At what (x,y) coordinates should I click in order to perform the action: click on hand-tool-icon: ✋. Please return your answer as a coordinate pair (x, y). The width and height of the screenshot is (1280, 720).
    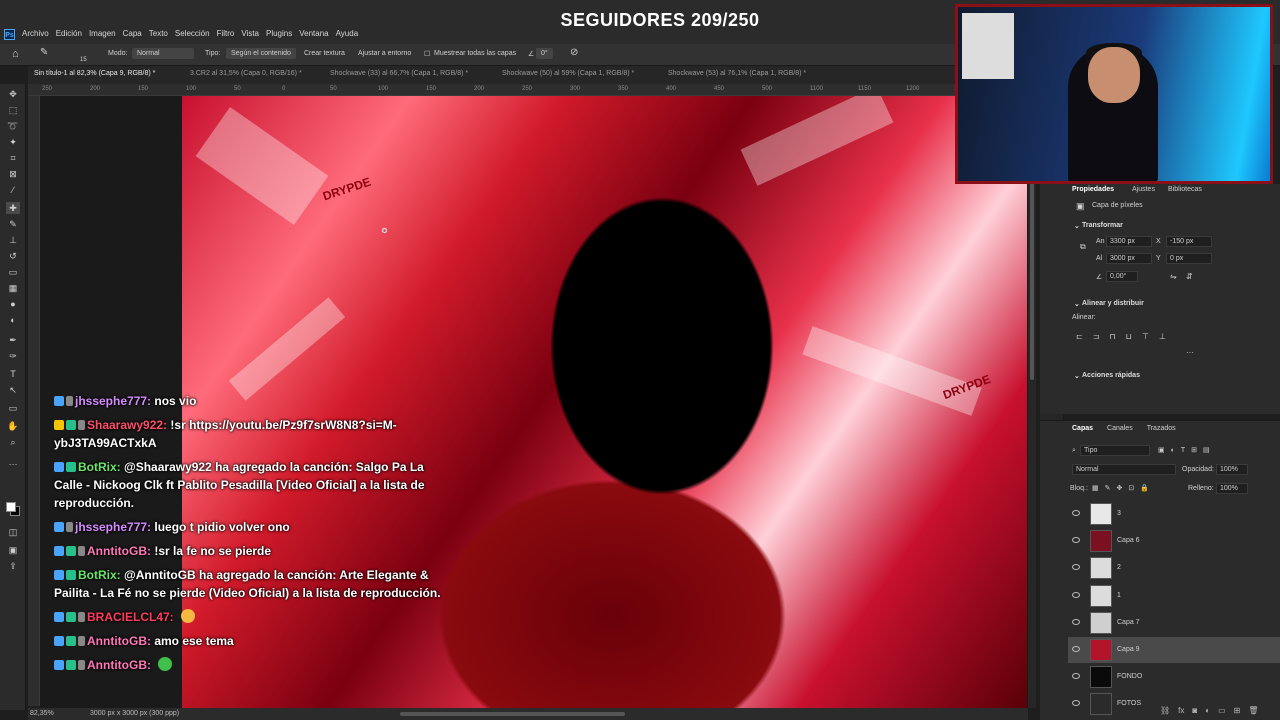
    Looking at the image, I should click on (13, 426).